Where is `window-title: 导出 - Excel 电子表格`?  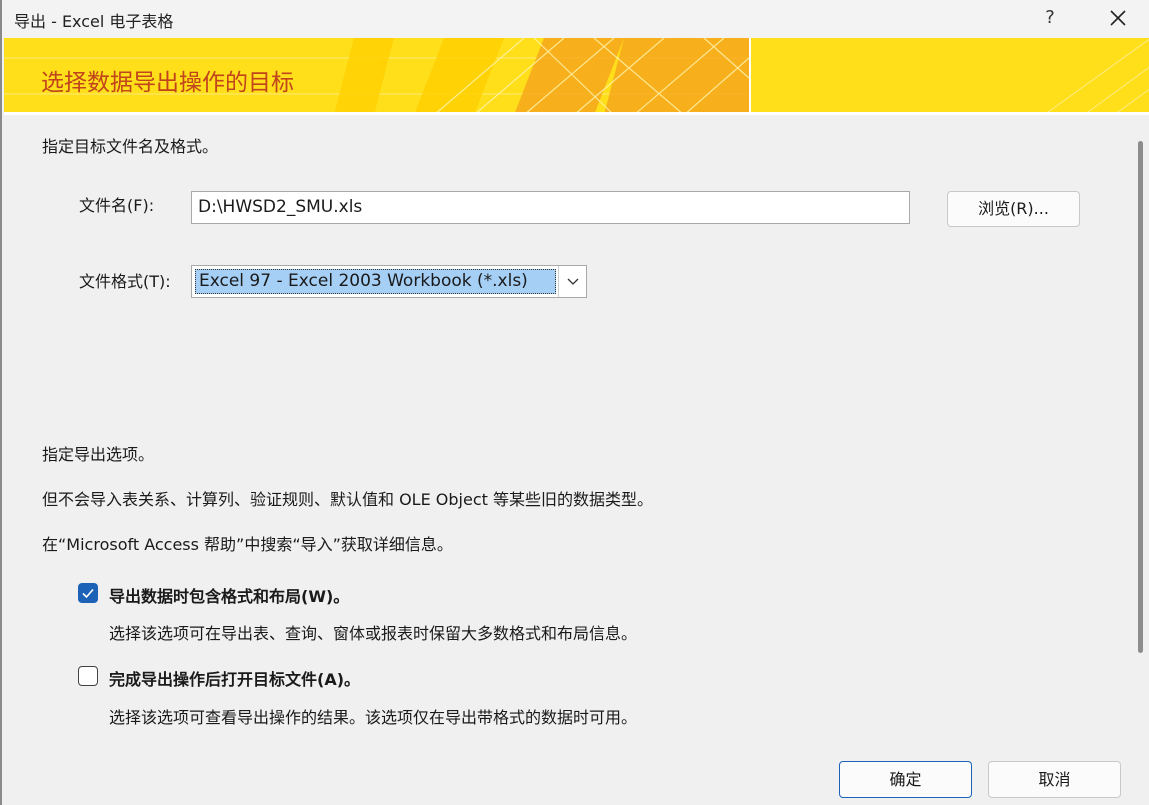
window-title: 导出 - Excel 电子表格 is located at coordinates (94, 21).